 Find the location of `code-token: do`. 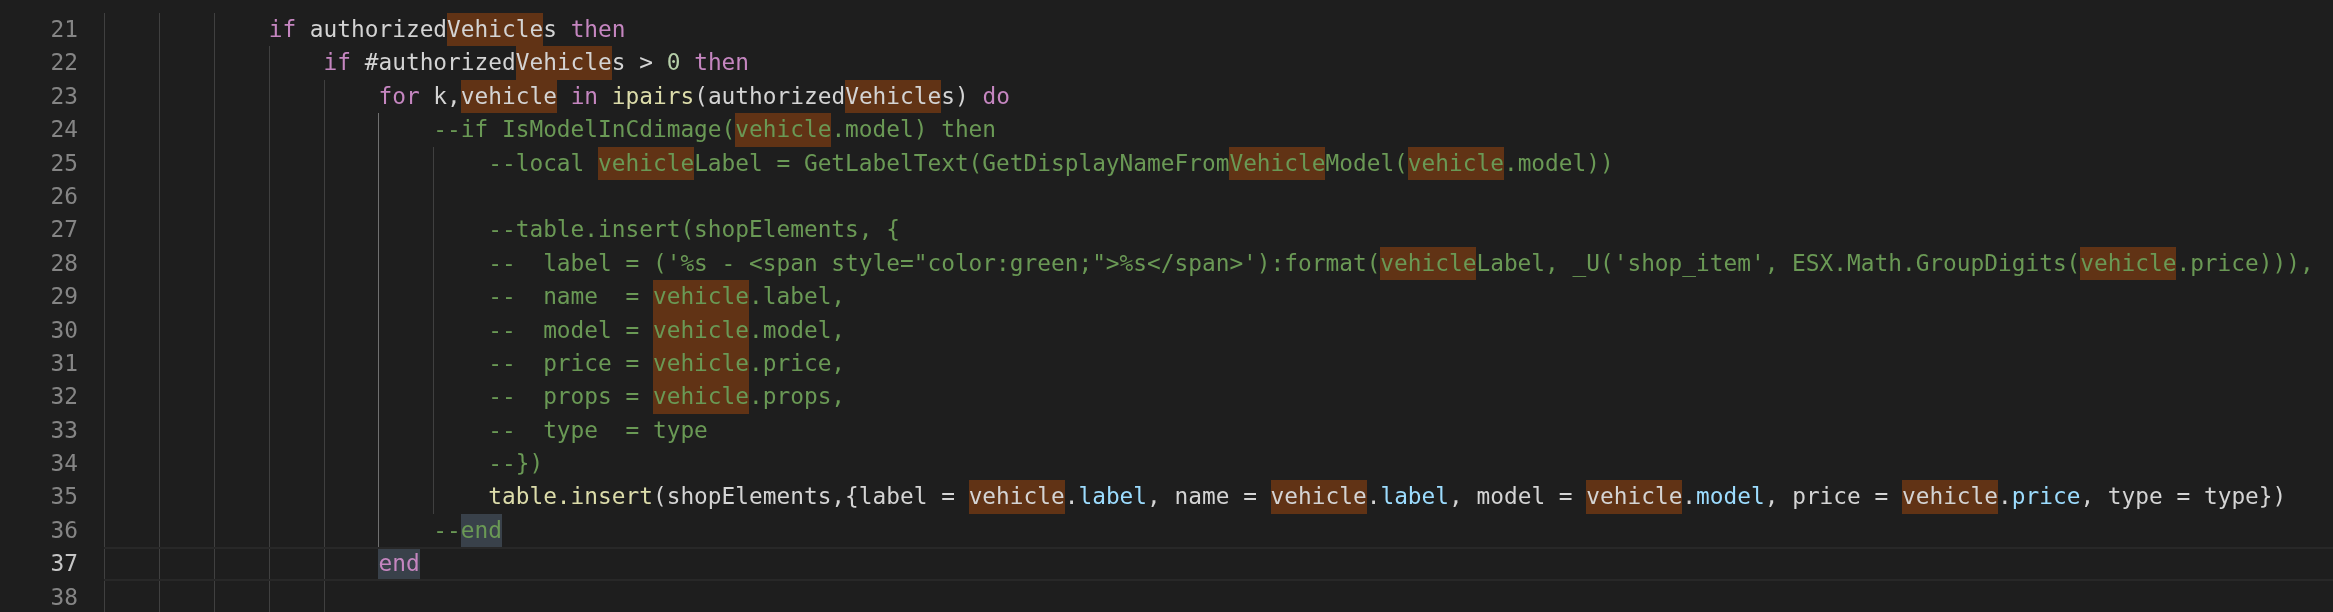

code-token: do is located at coordinates (995, 96).